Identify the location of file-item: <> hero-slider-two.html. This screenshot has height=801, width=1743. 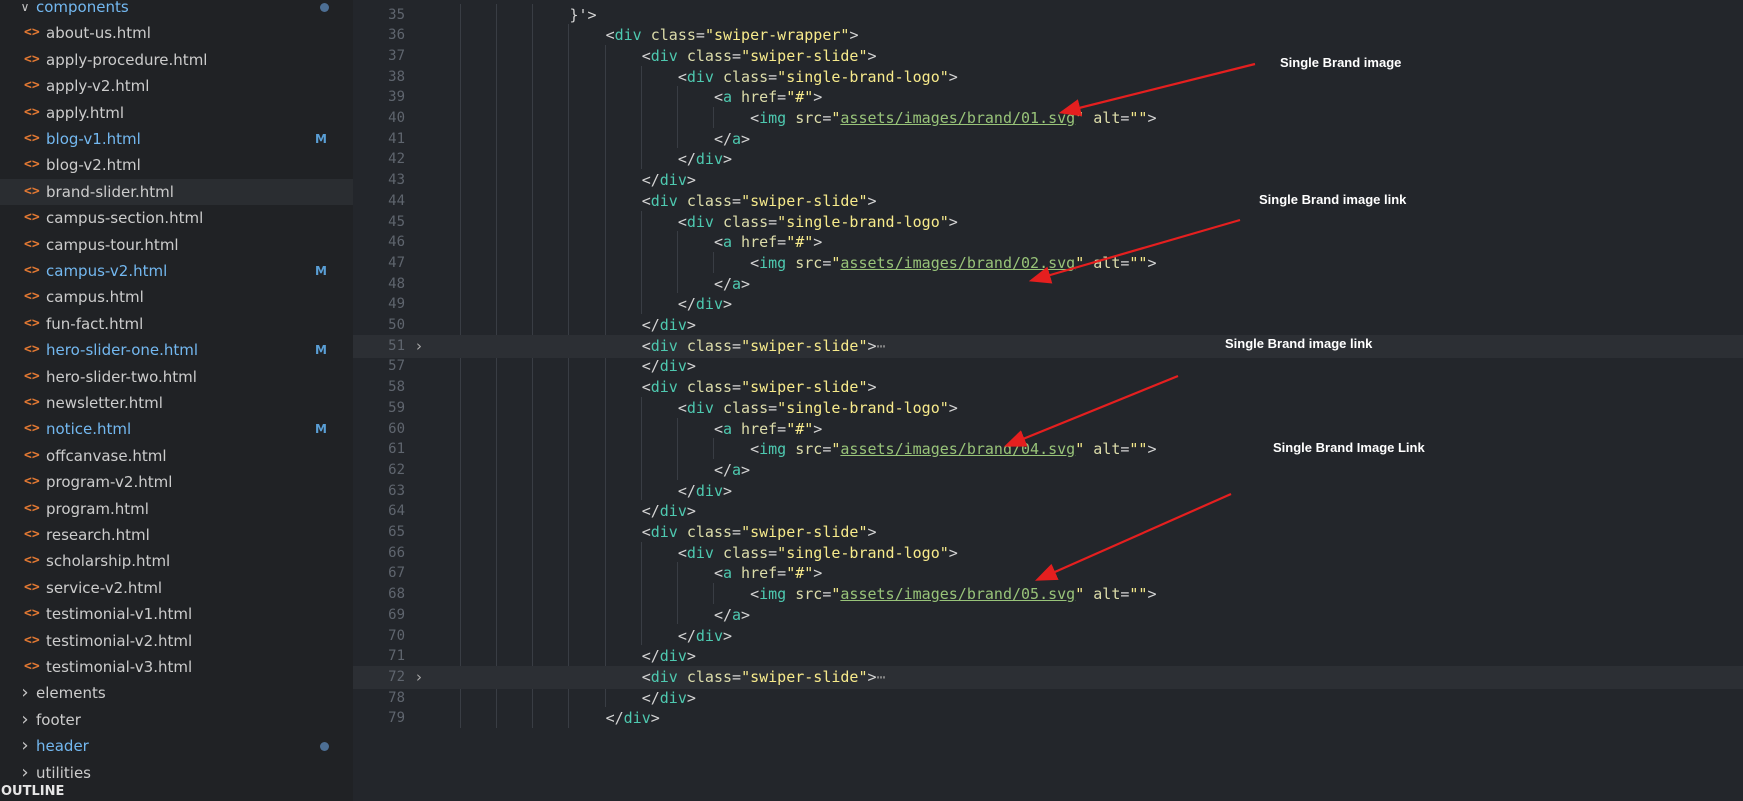
(176, 377).